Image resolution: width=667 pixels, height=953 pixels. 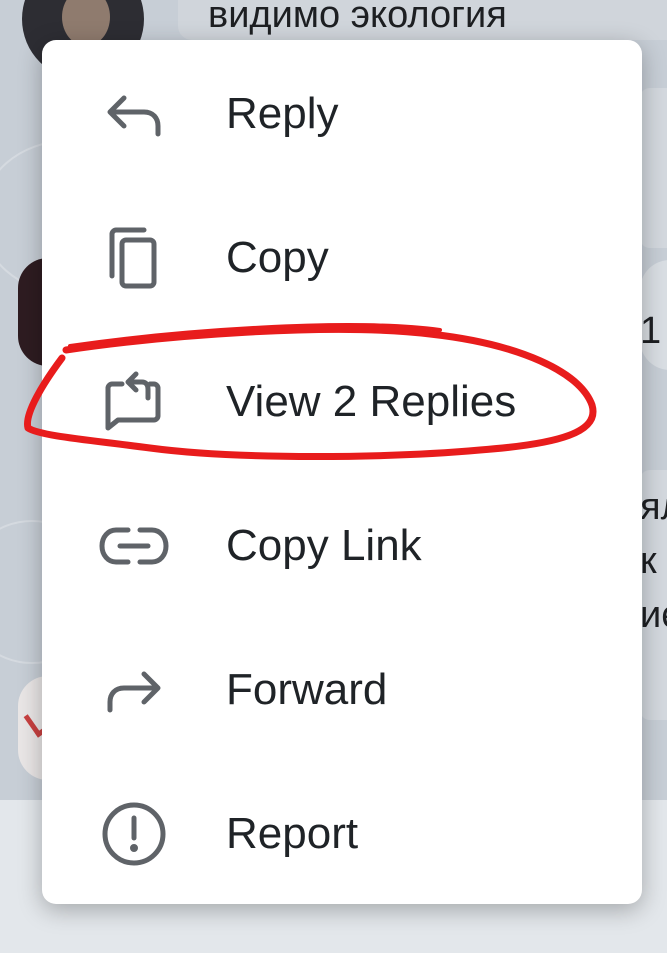 What do you see at coordinates (357, 18) in the screenshot?
I see `message-text: видимо экология` at bounding box center [357, 18].